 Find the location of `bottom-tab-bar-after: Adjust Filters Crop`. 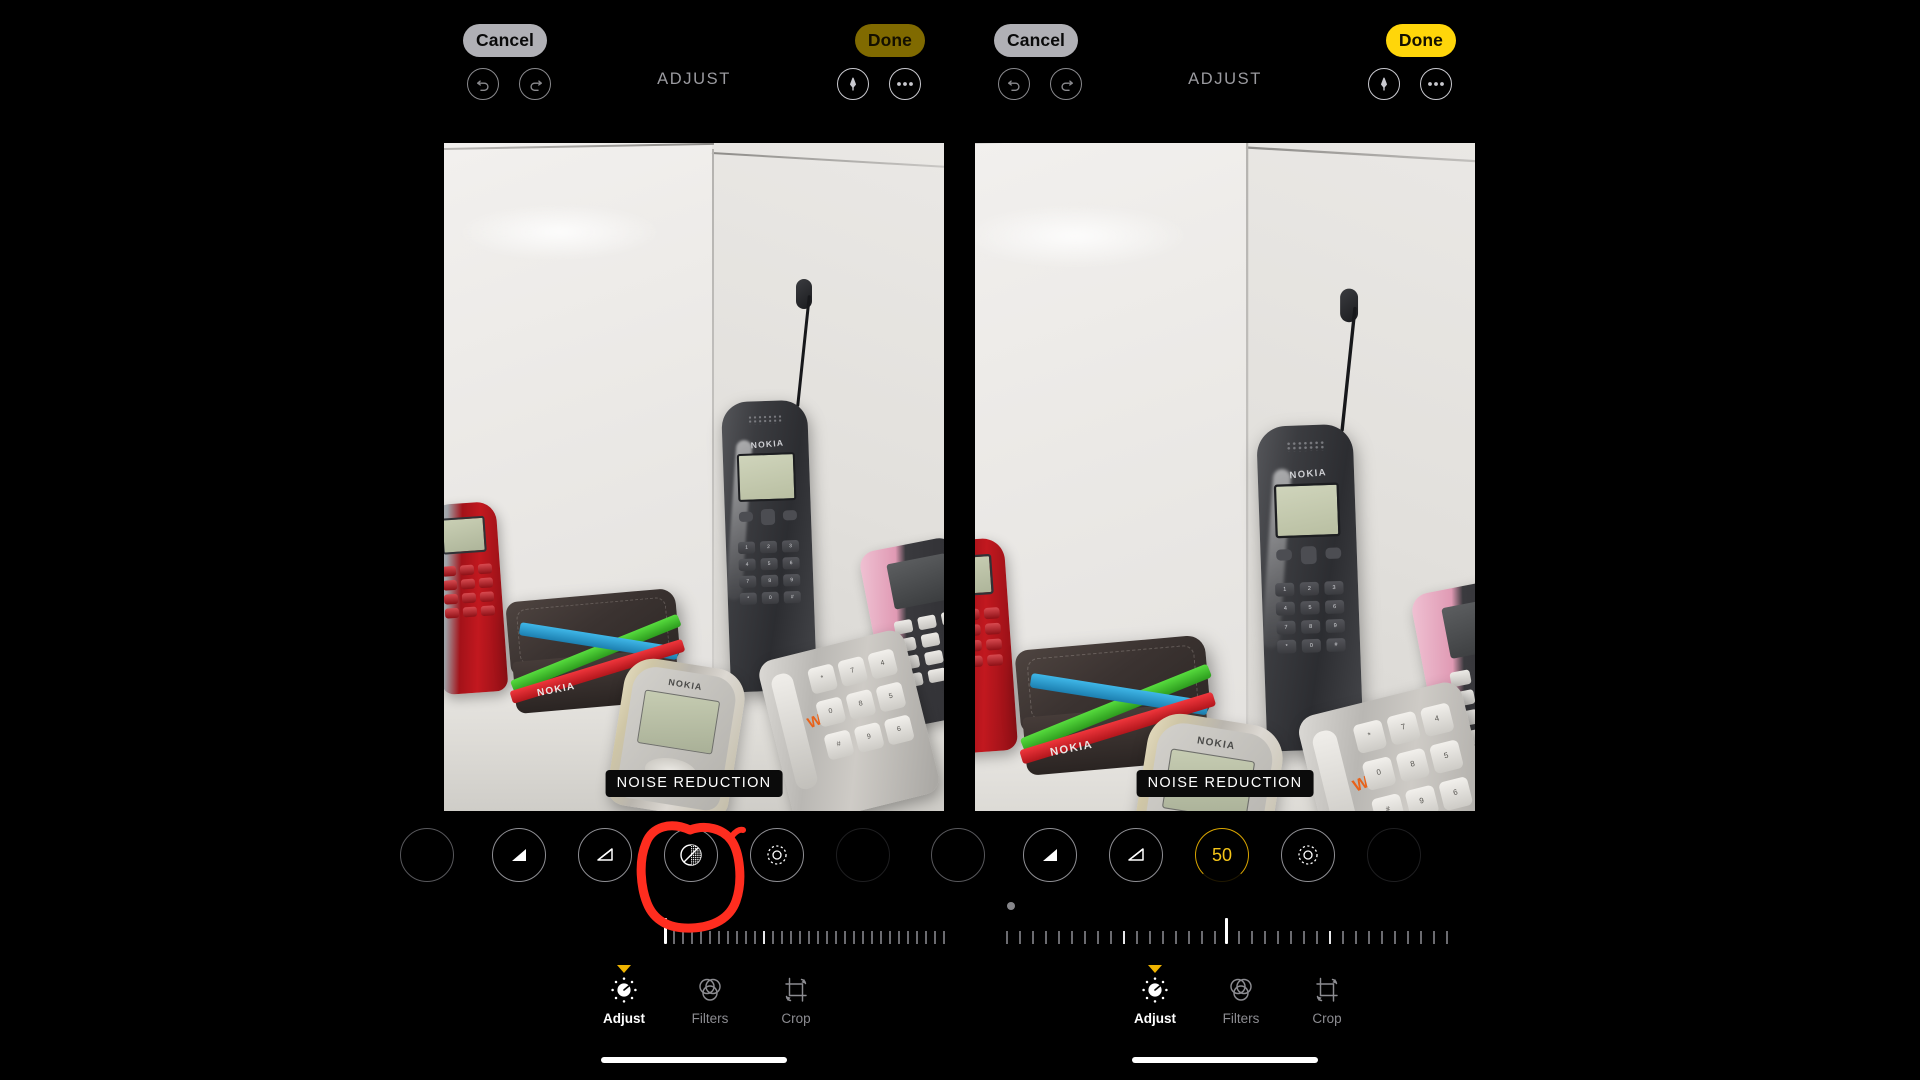

bottom-tab-bar-after: Adjust Filters Crop is located at coordinates (1225, 1004).